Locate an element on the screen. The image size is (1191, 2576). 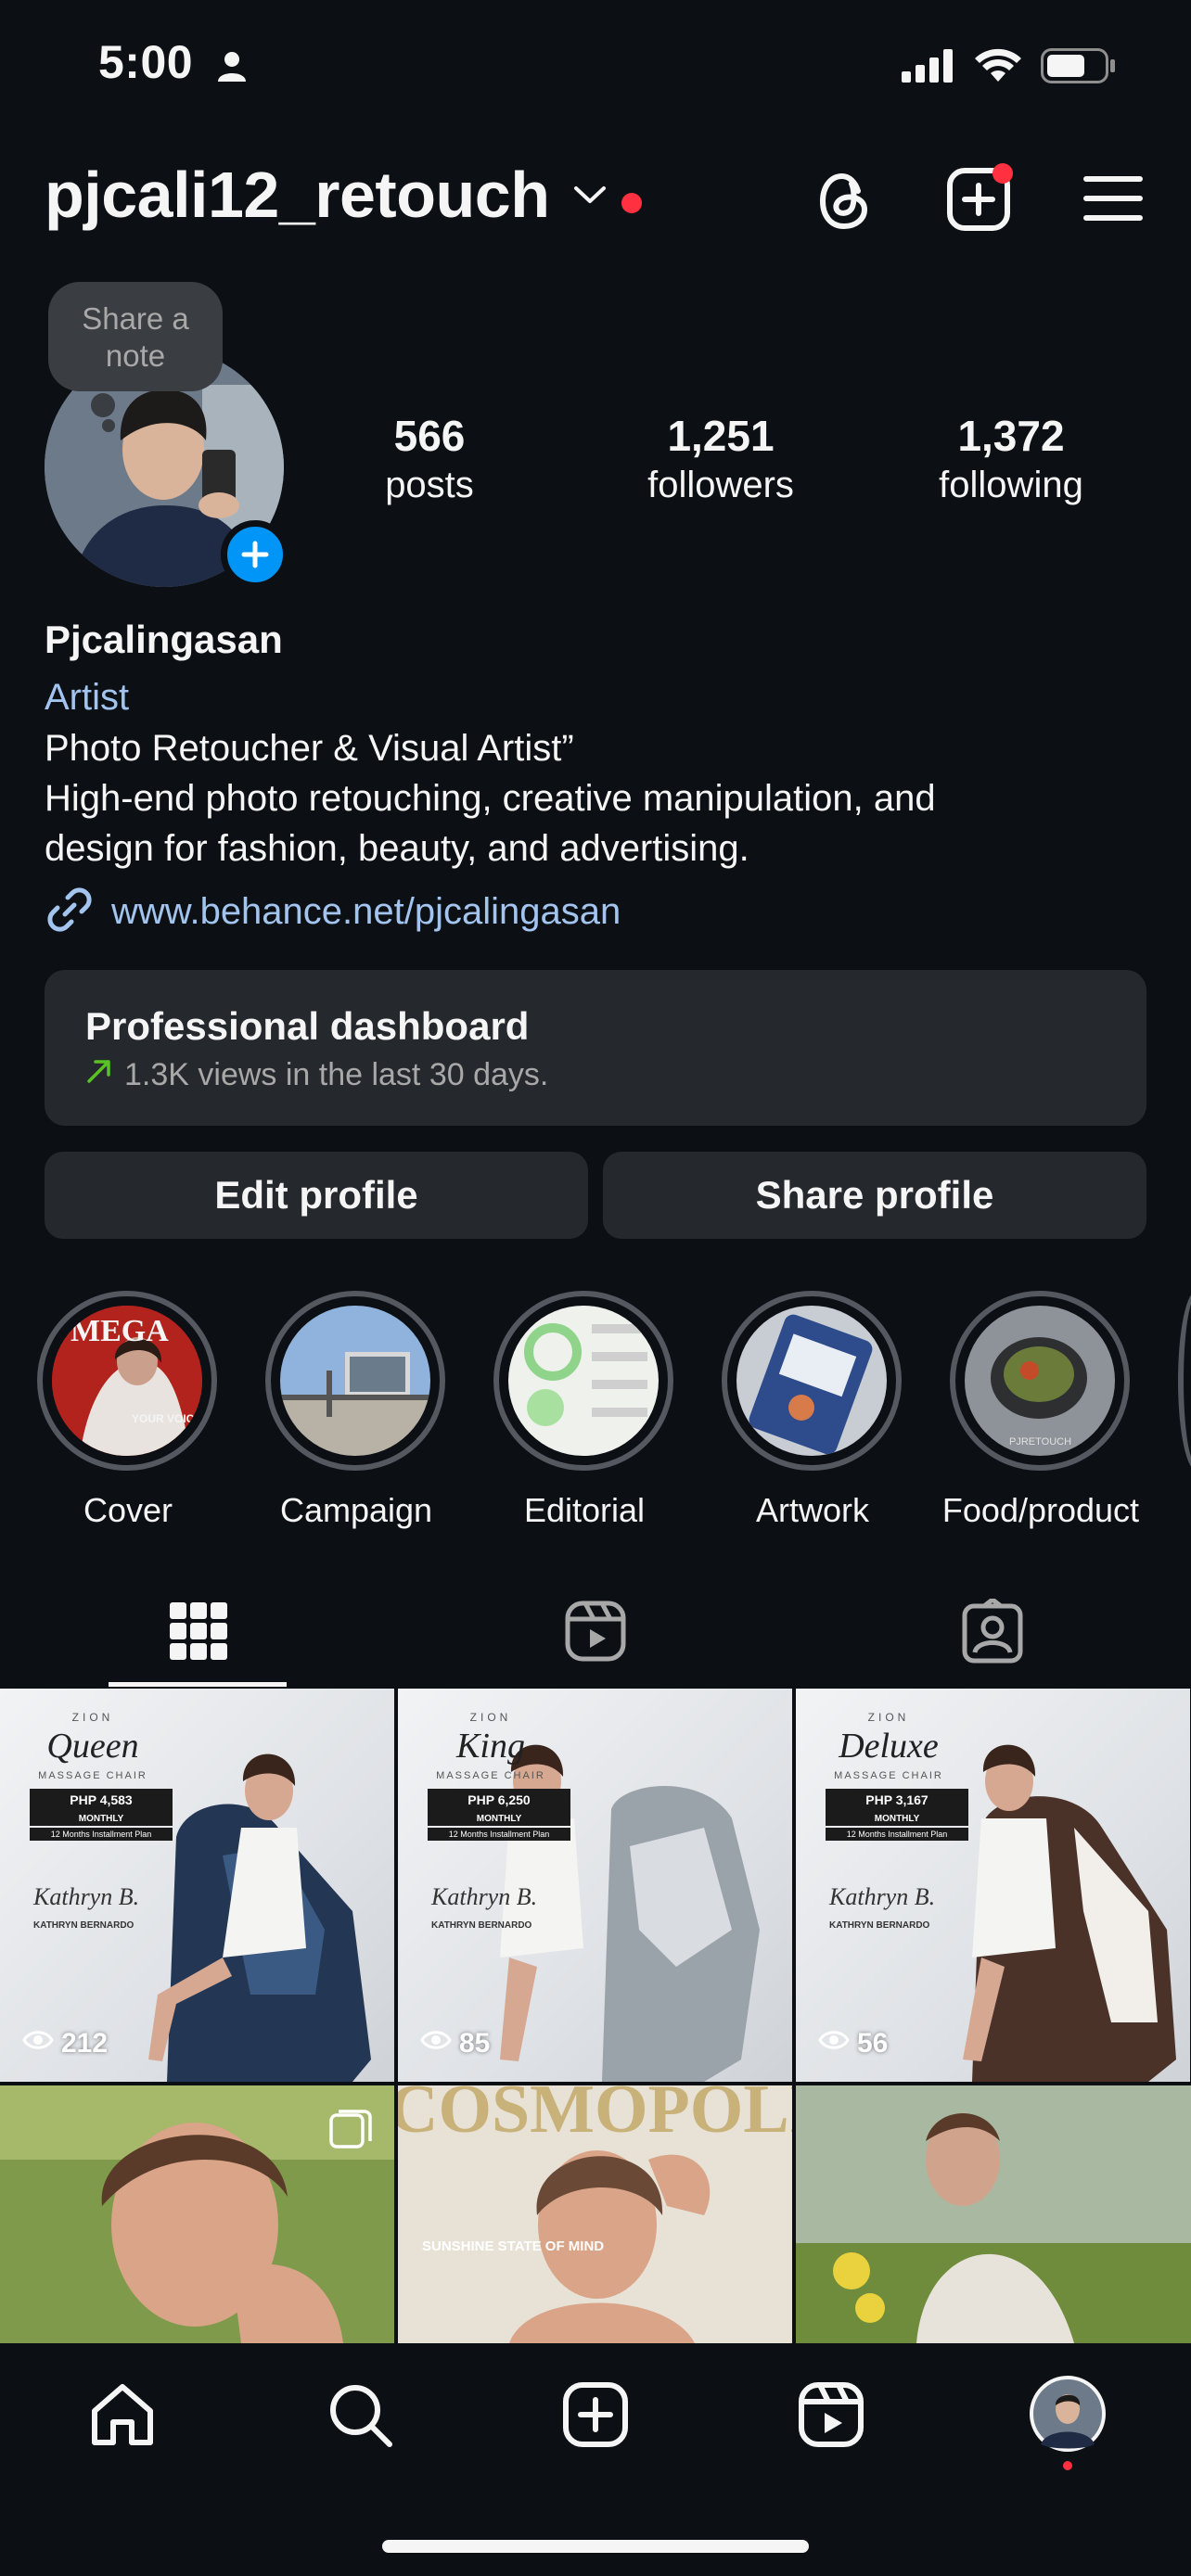
stat-posts: 566 posts is located at coordinates (429, 459).